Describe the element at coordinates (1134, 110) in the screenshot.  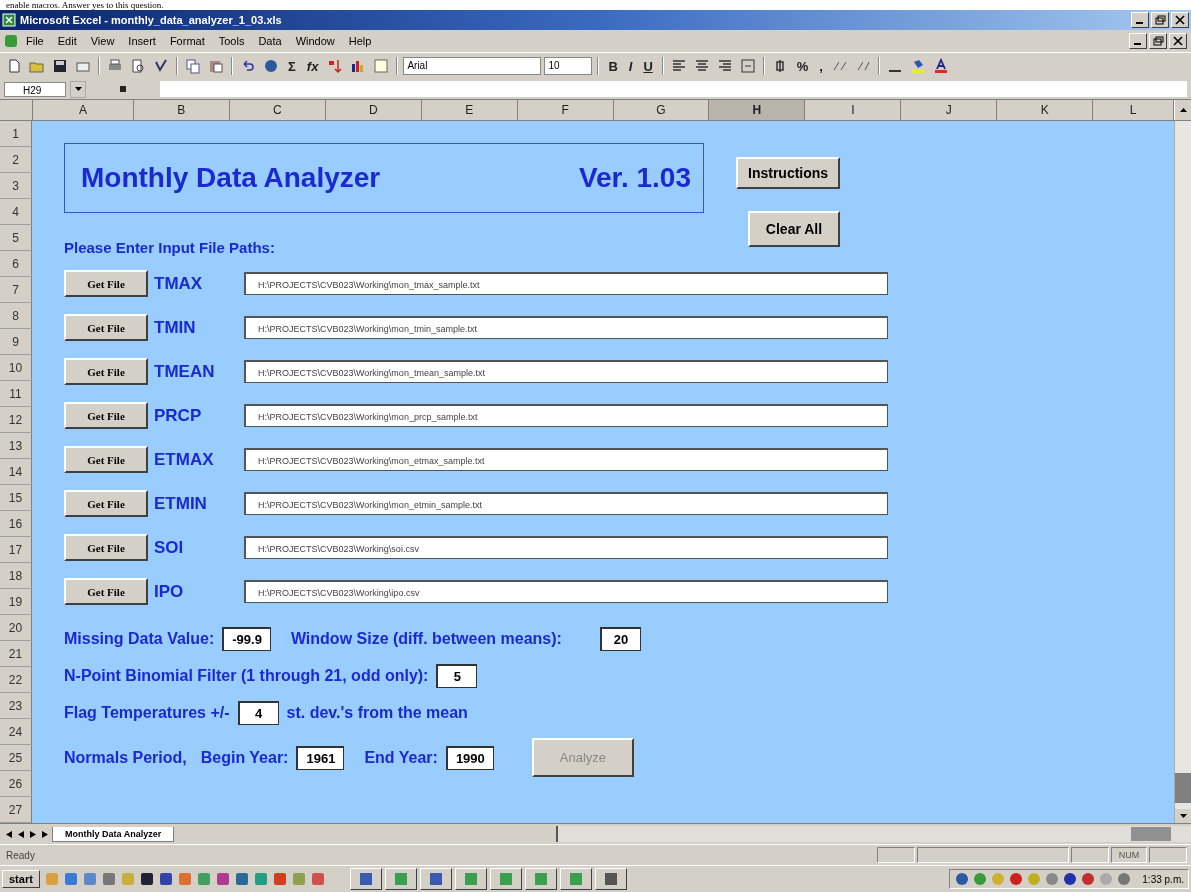
I see `column-header: L` at that location.